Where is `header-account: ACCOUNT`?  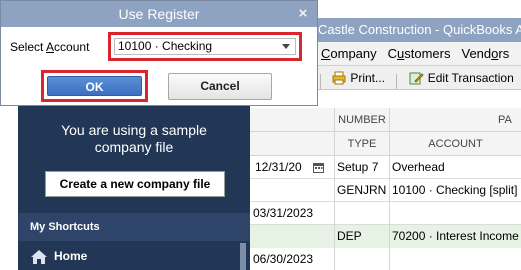
header-account: ACCOUNT is located at coordinates (455, 144).